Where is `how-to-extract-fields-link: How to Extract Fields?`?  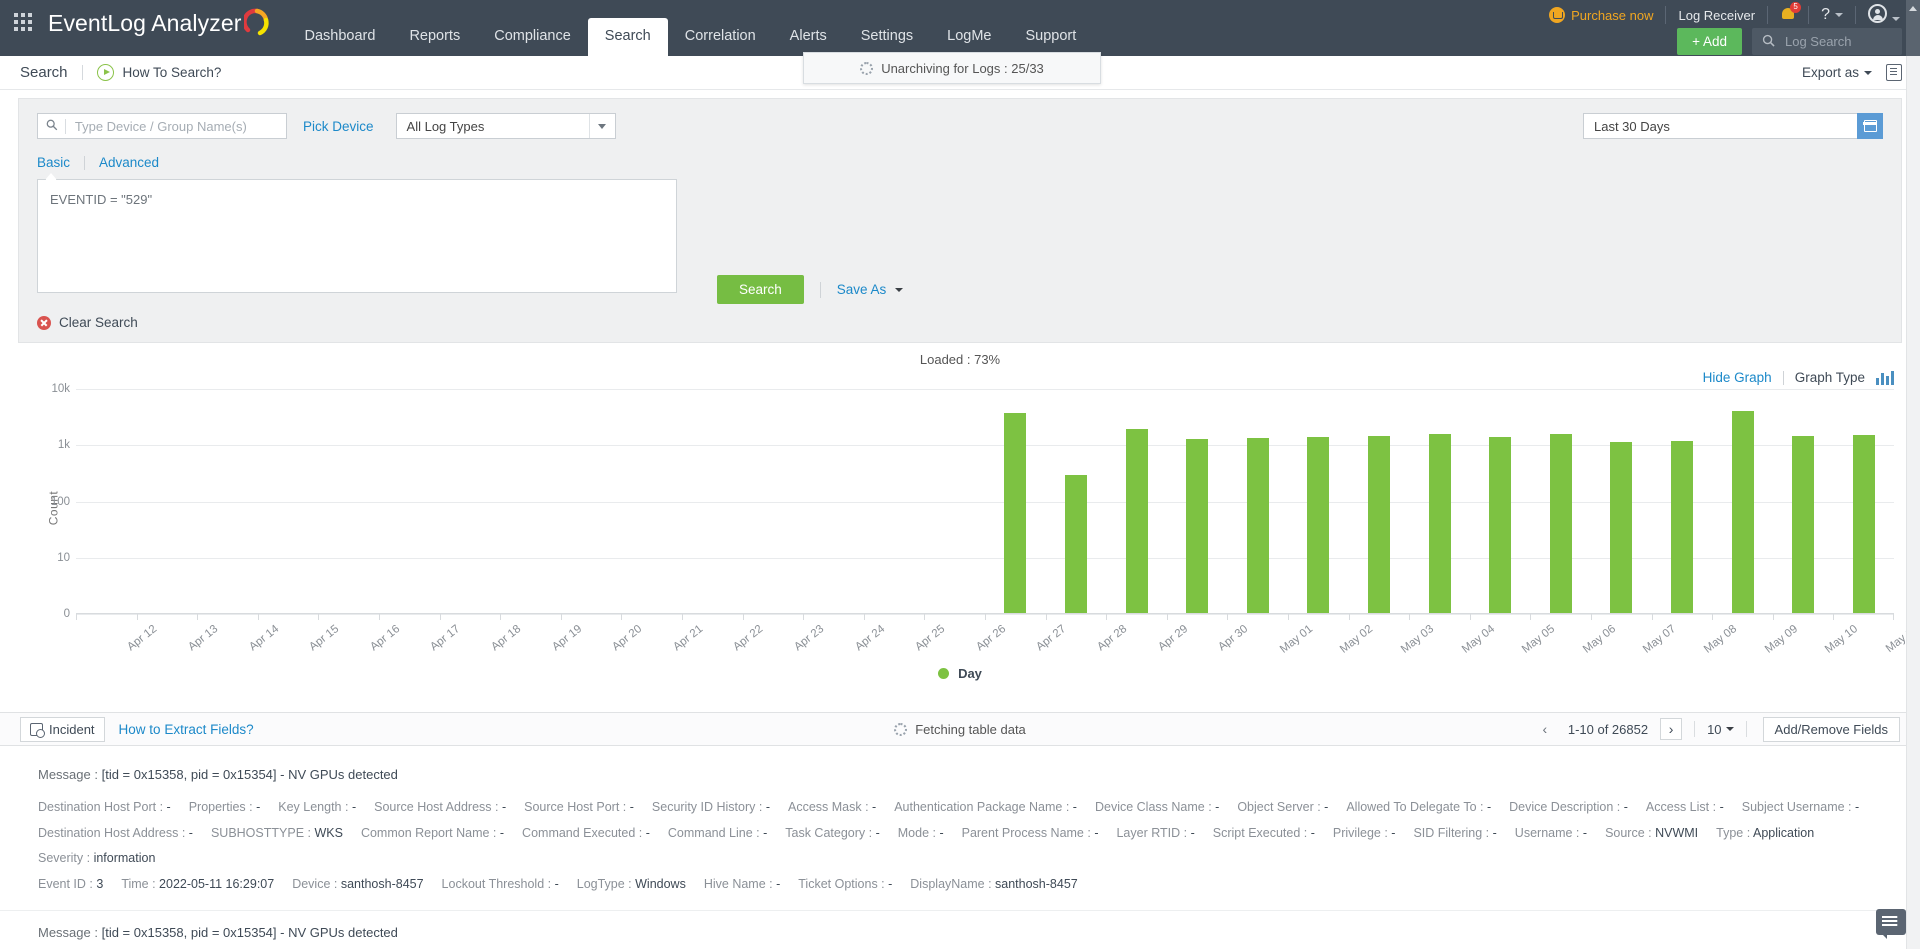
how-to-extract-fields-link: How to Extract Fields? is located at coordinates (186, 729).